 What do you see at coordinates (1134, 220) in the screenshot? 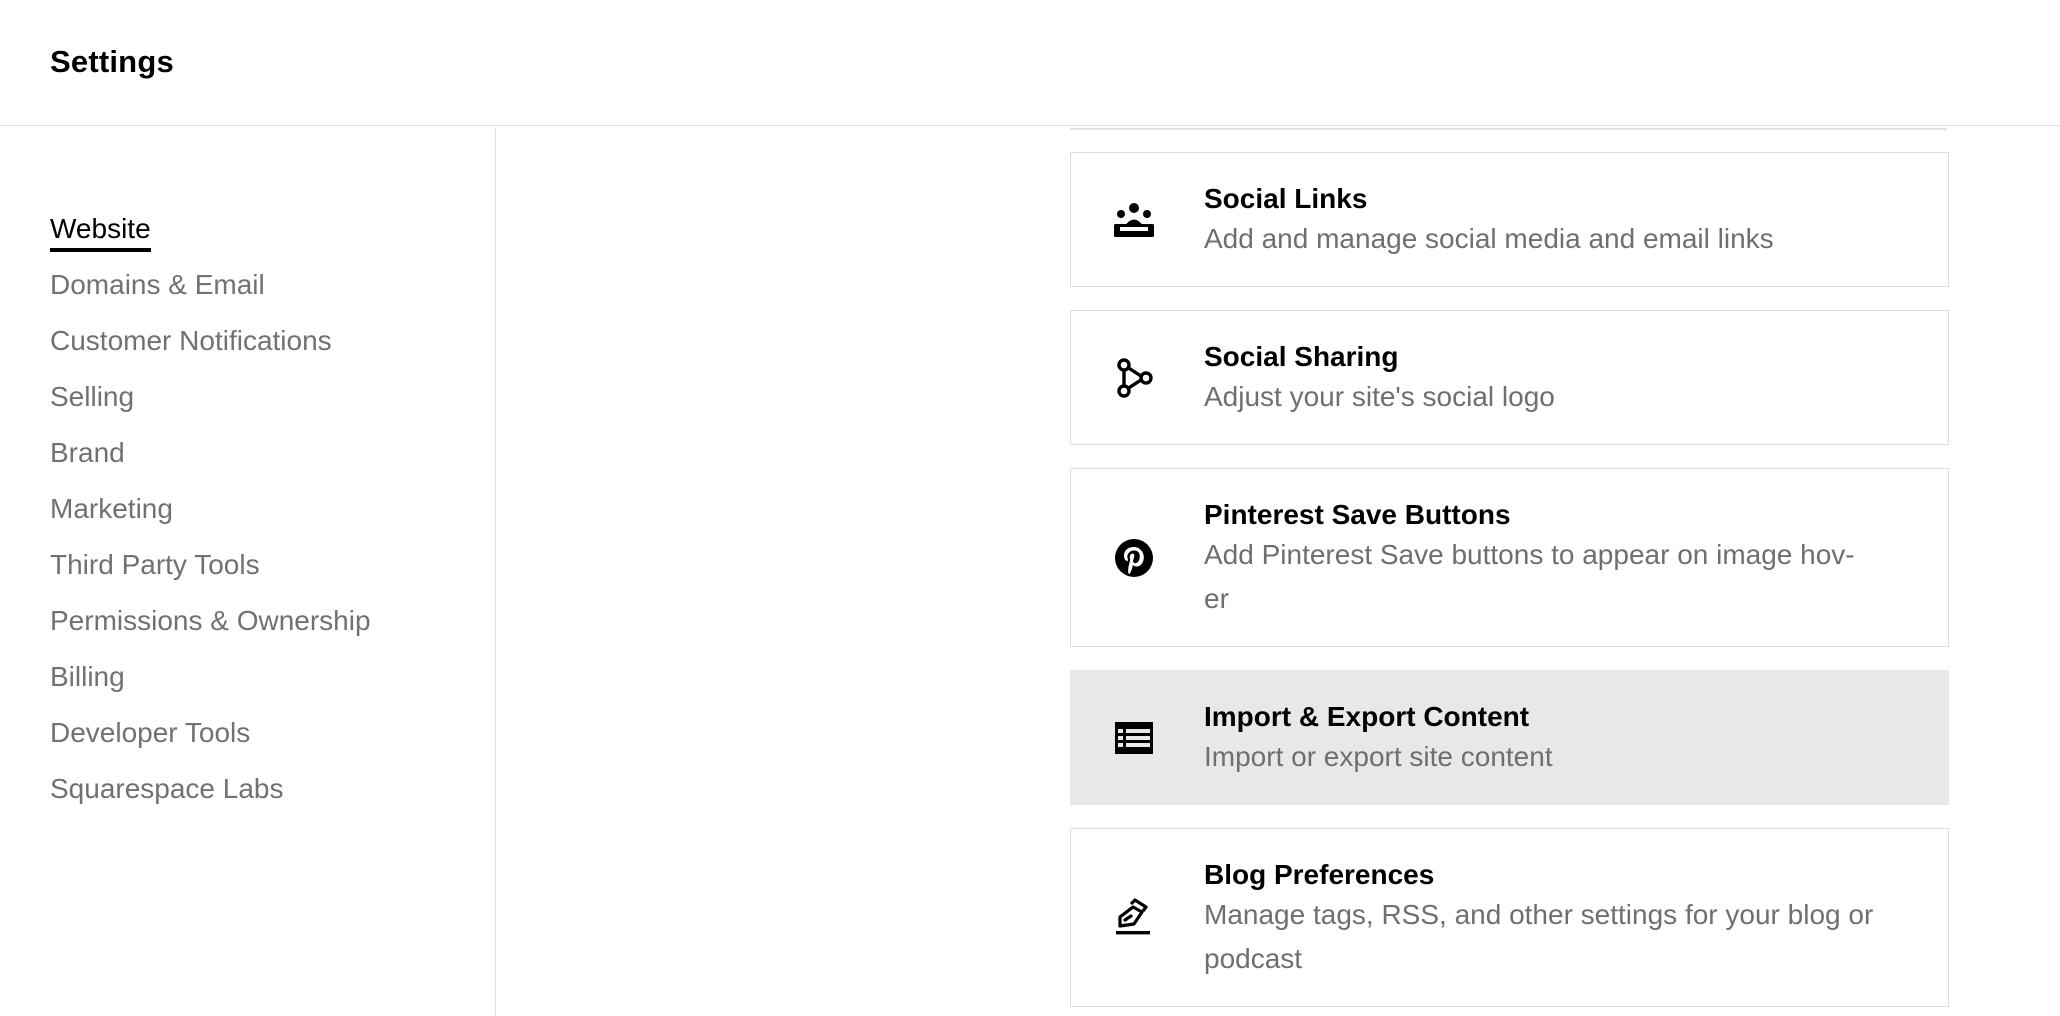
I see `social-links-icon` at bounding box center [1134, 220].